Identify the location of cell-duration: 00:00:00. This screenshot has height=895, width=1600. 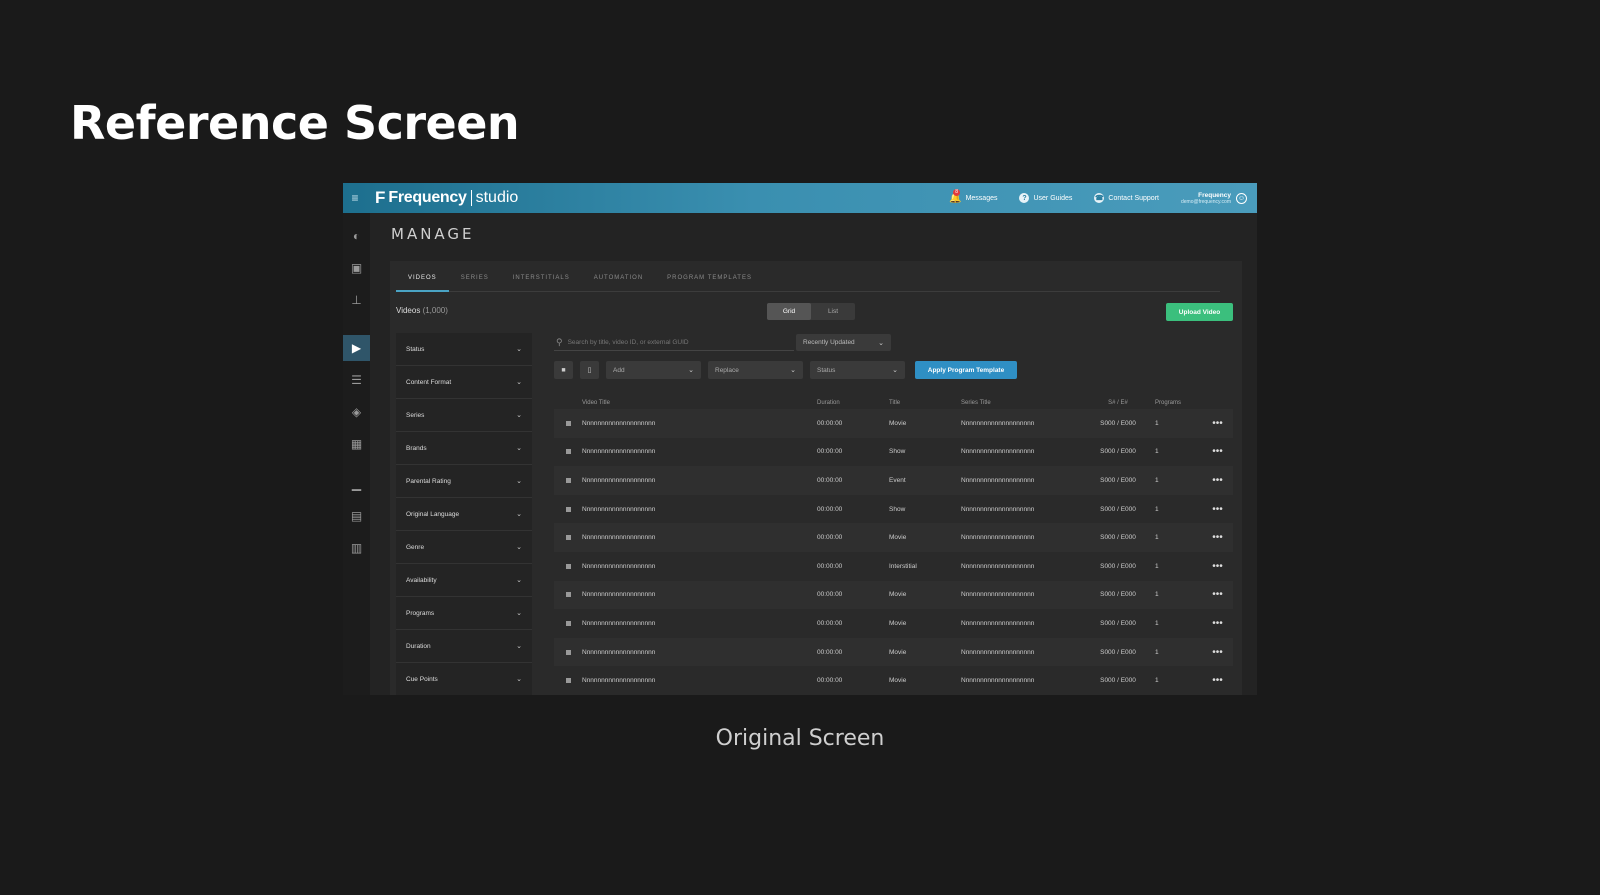
(830, 681).